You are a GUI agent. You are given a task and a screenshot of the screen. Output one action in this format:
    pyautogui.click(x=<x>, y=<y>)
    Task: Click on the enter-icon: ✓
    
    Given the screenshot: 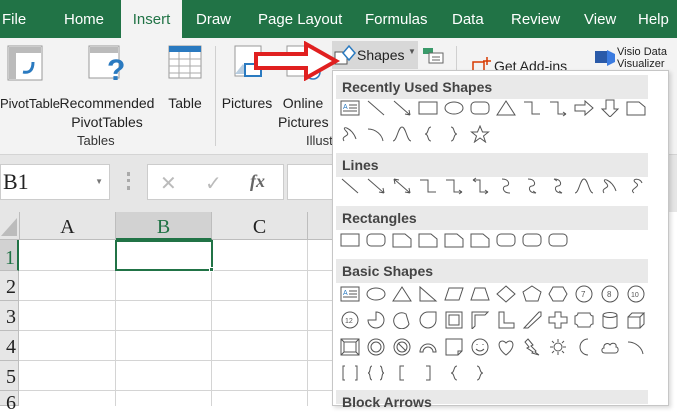 What is the action you would take?
    pyautogui.click(x=213, y=183)
    